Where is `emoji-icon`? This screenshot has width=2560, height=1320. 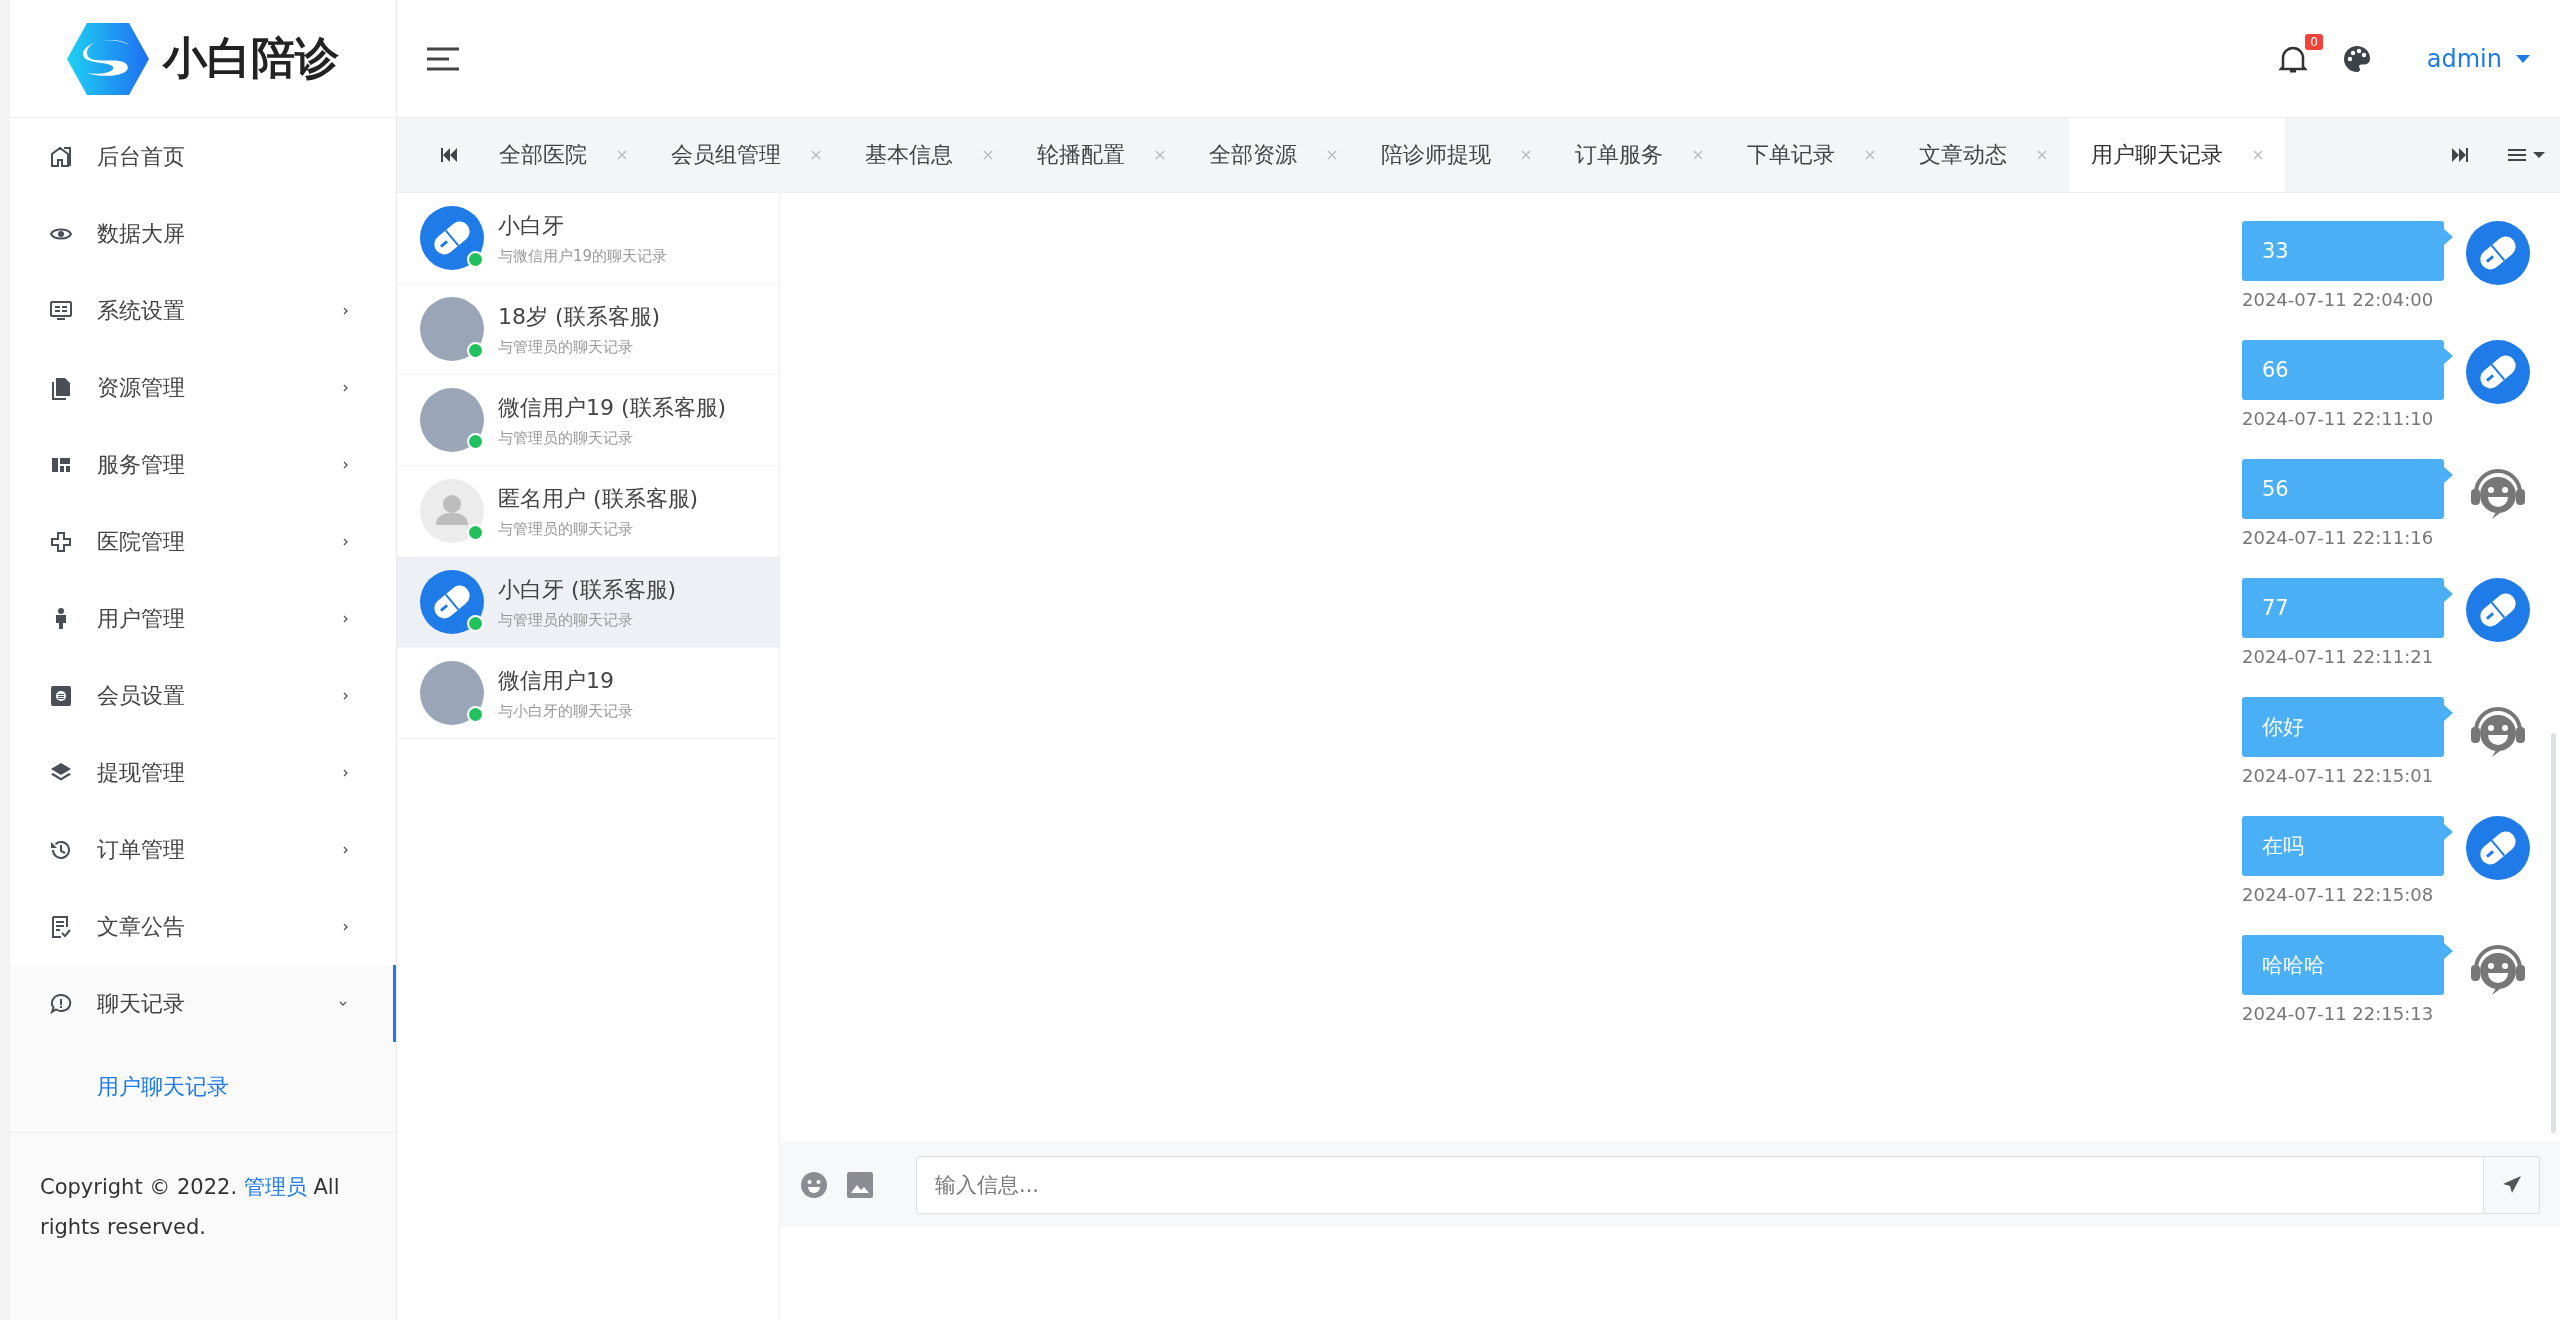 emoji-icon is located at coordinates (814, 1184).